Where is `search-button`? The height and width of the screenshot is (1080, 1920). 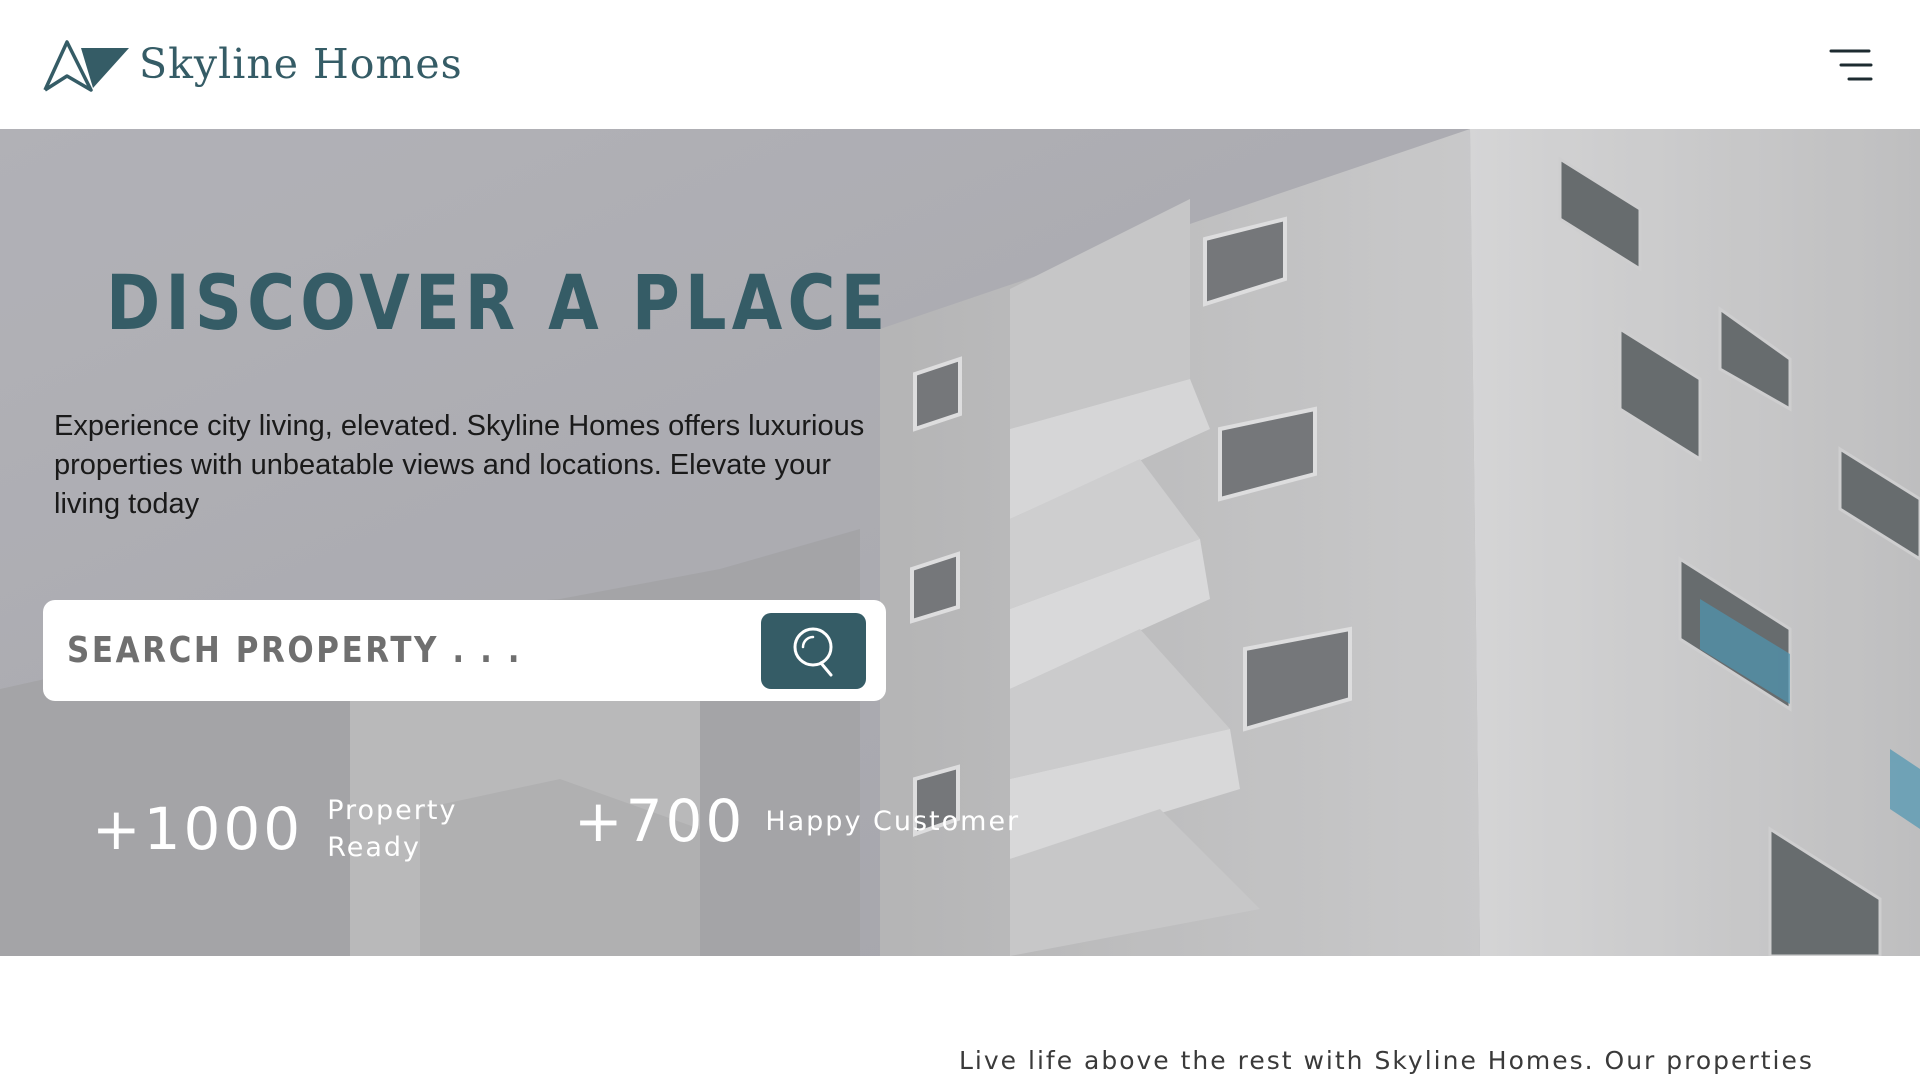 search-button is located at coordinates (813, 650).